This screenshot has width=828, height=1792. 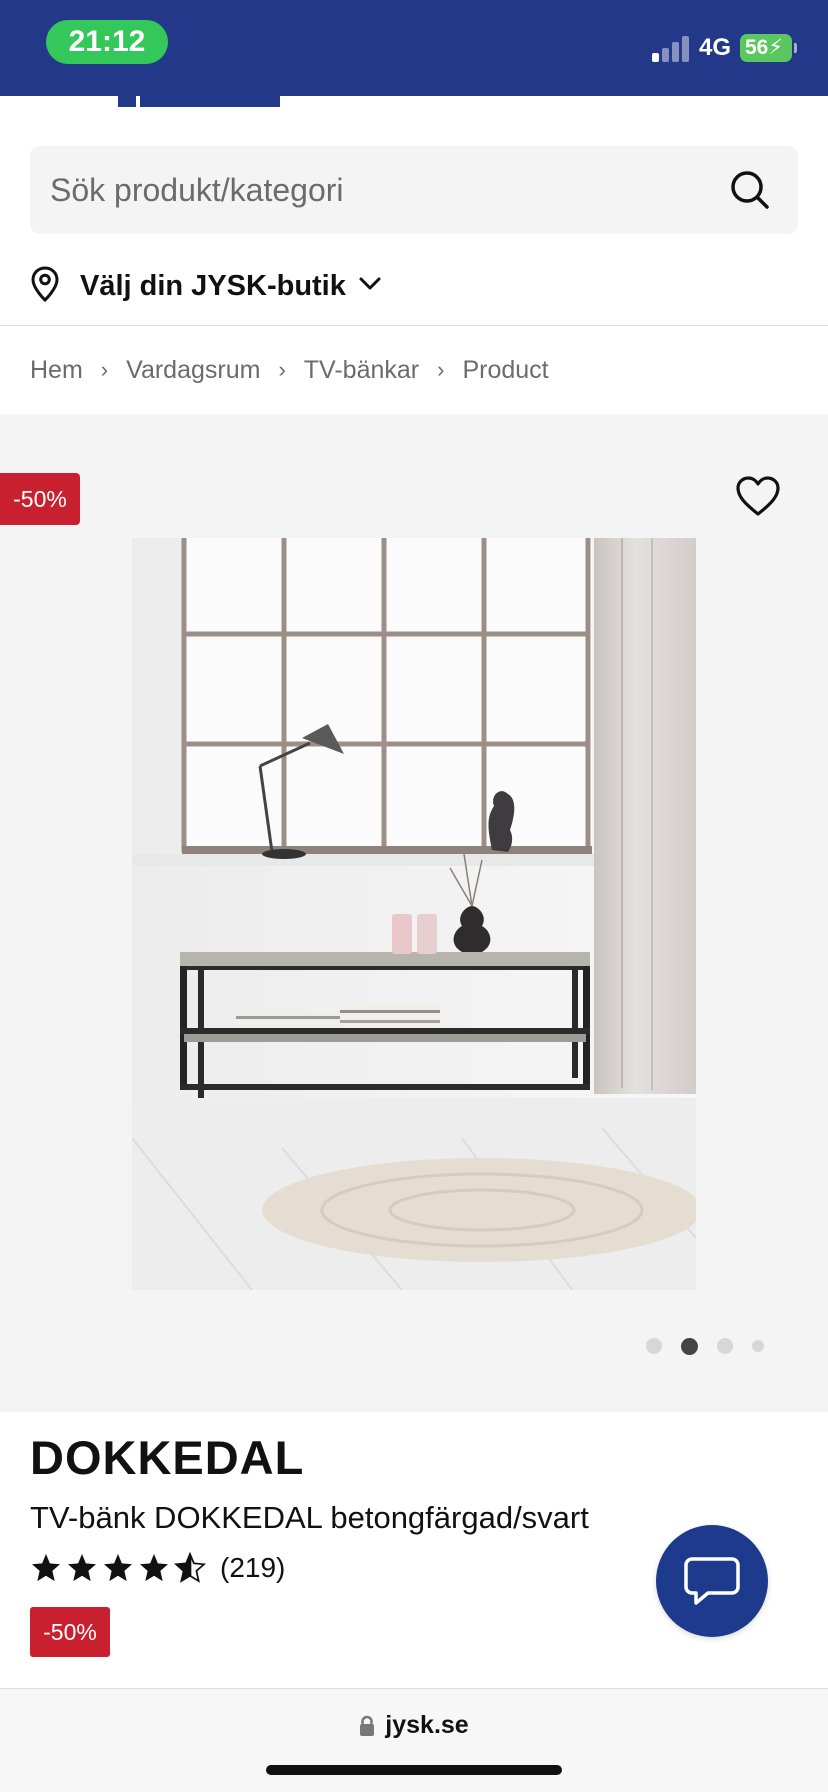 What do you see at coordinates (199, 101) in the screenshot?
I see `site-logo` at bounding box center [199, 101].